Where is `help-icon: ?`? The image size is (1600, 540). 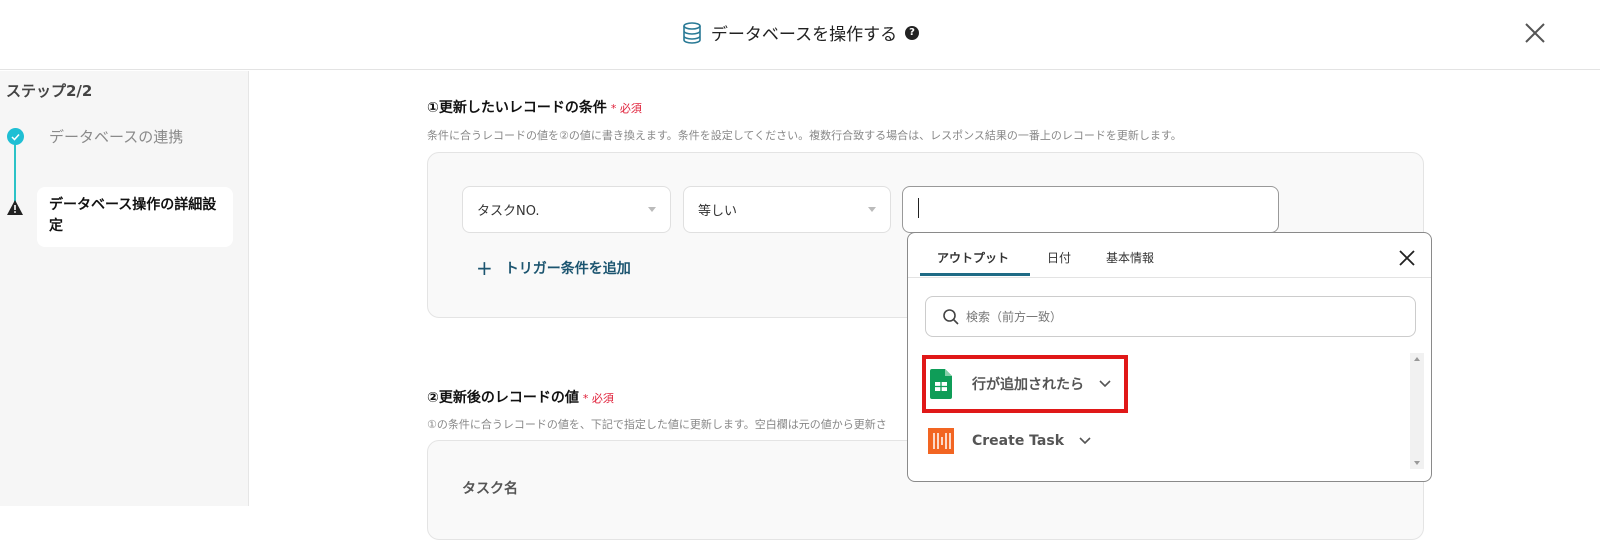 help-icon: ? is located at coordinates (912, 32).